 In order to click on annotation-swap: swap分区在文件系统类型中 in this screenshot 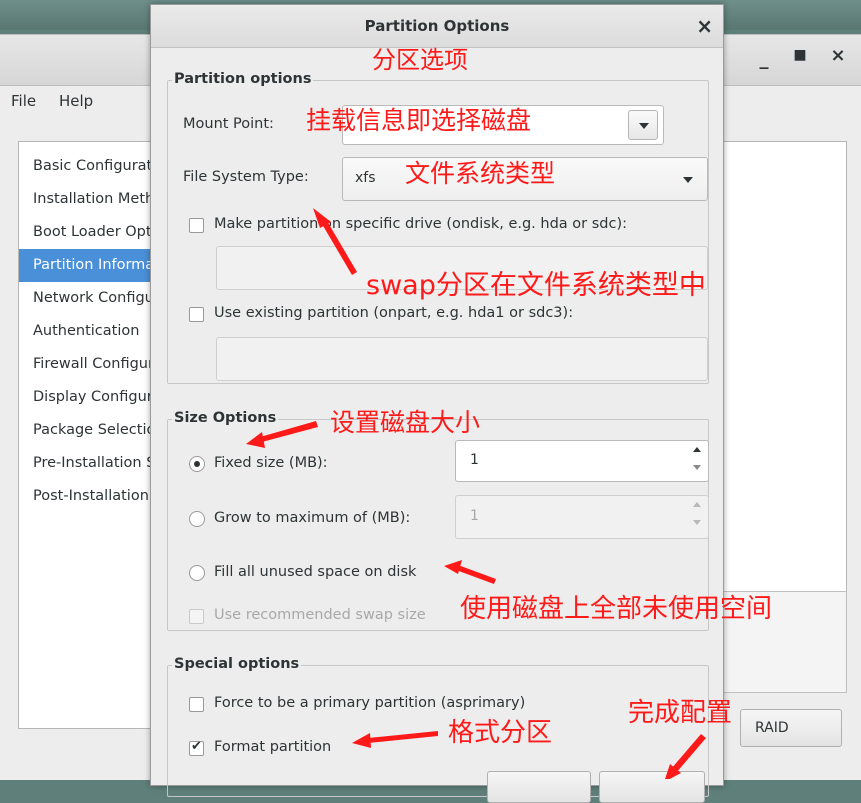, I will do `click(536, 285)`.